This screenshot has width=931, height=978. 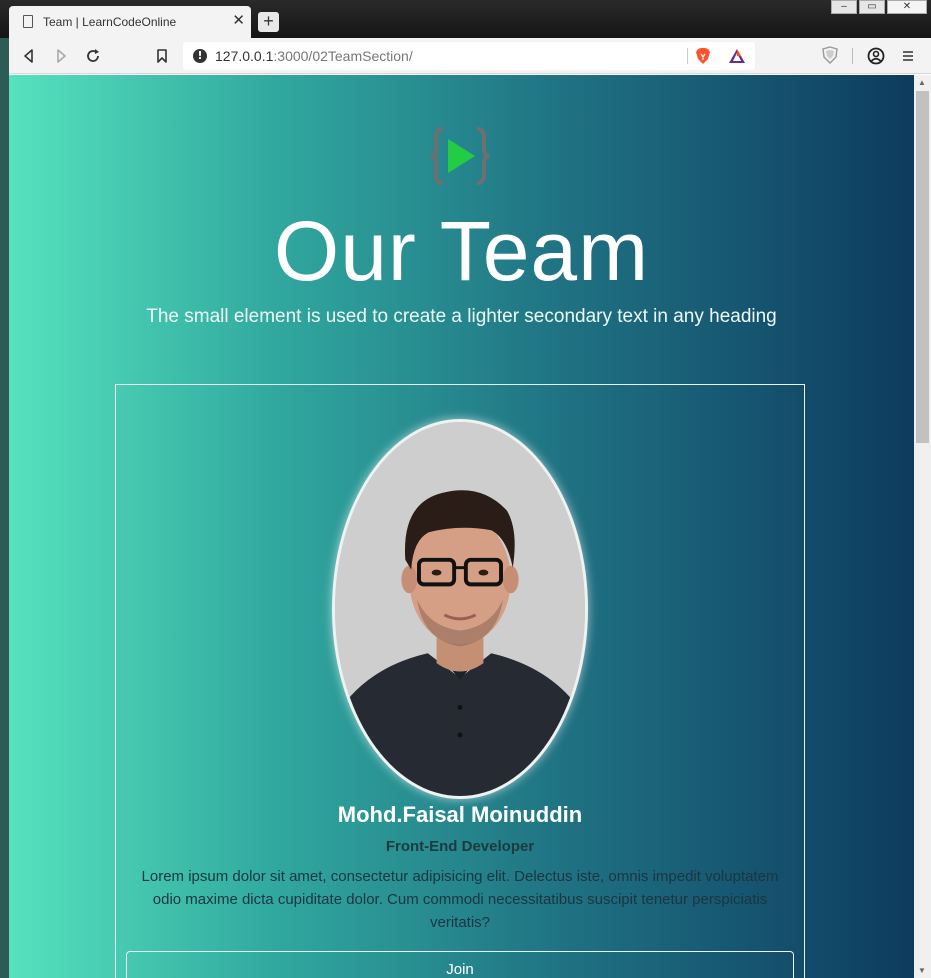 I want to click on navigation-bar: ! 127.0.0.1:3000/02TeamSection/, so click(x=465, y=56).